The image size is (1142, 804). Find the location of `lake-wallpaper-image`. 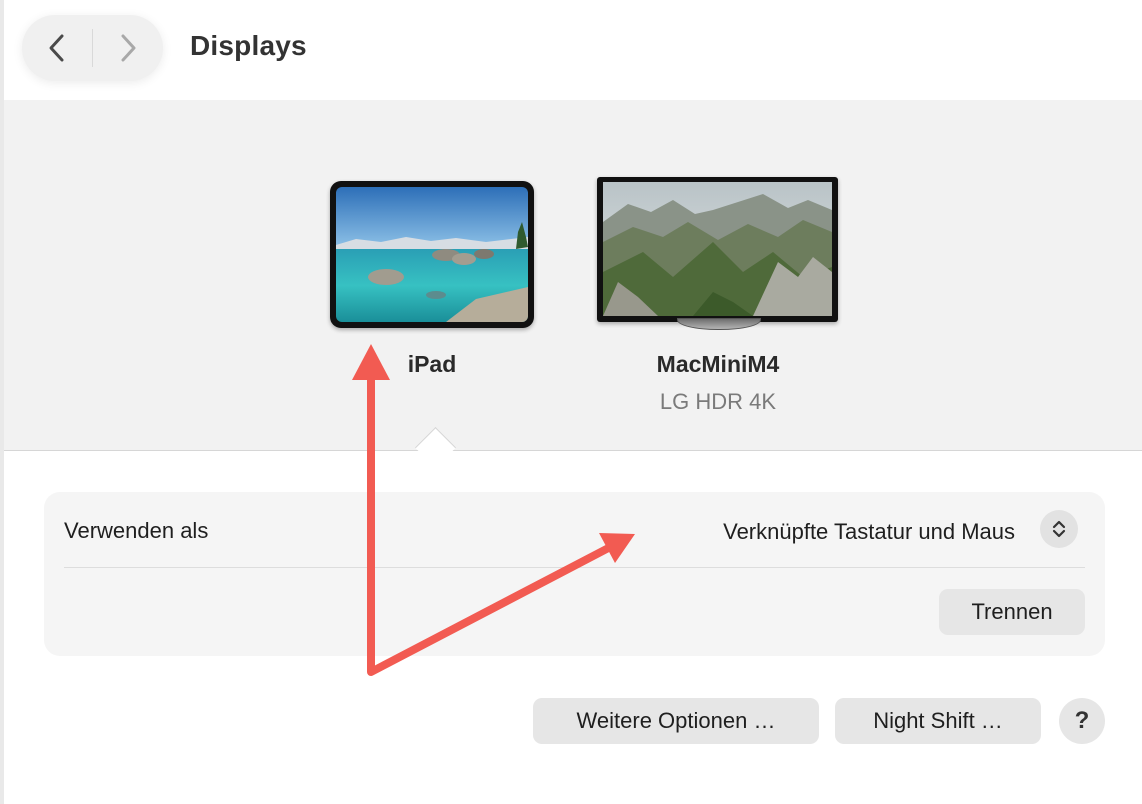

lake-wallpaper-image is located at coordinates (432, 254).